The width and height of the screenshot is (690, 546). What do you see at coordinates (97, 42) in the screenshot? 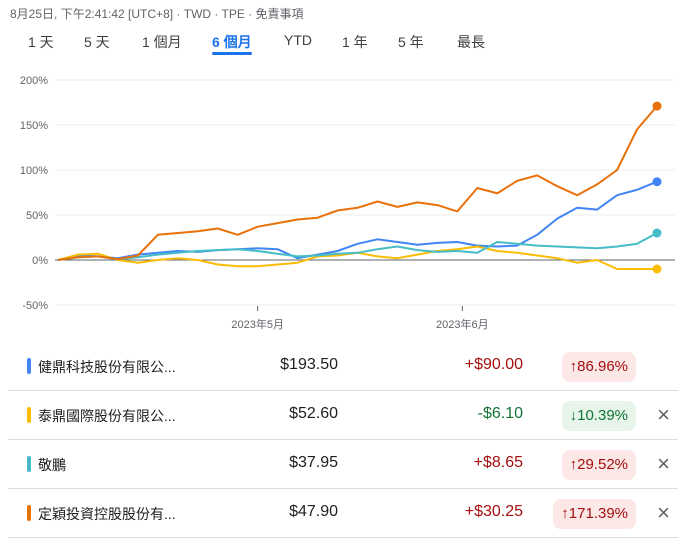
I see `tab-5d: 5 天` at bounding box center [97, 42].